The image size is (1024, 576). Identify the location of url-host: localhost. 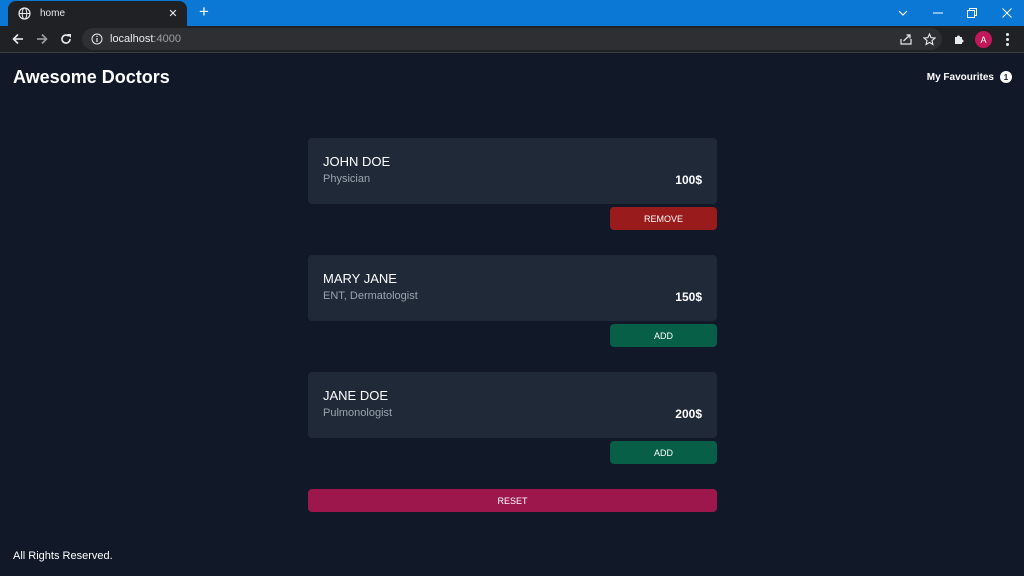
(132, 39).